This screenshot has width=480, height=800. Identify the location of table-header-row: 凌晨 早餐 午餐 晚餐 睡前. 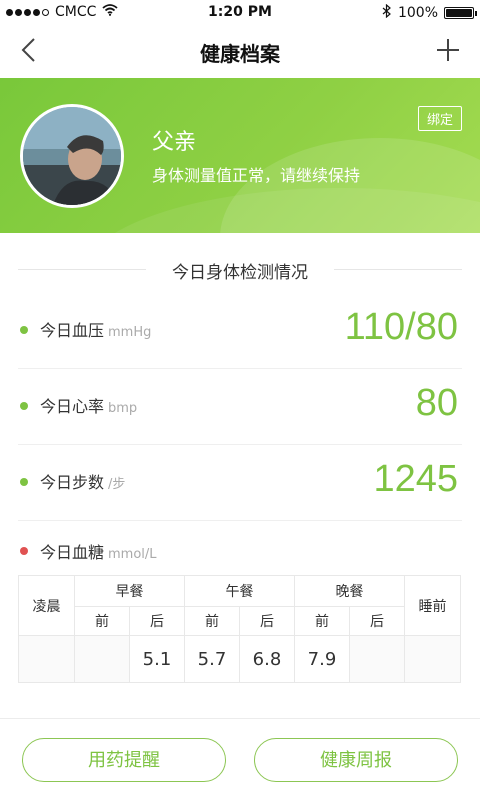
(239, 605).